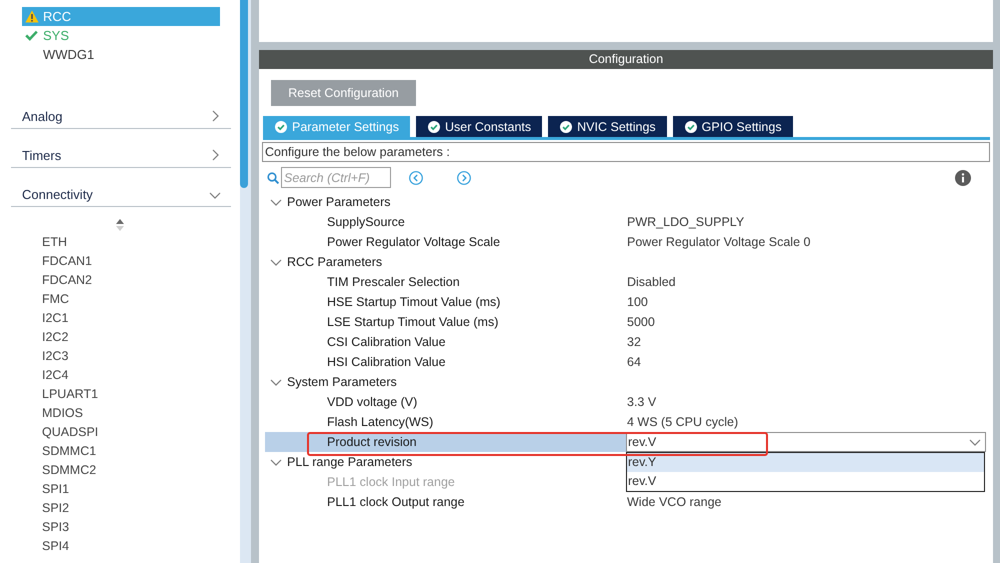 The image size is (1000, 563). I want to click on parameter-value: 100, so click(637, 302).